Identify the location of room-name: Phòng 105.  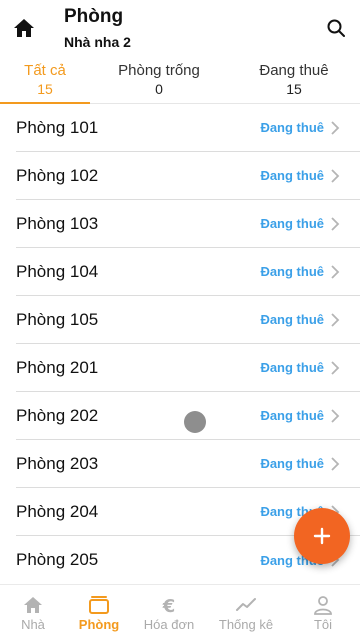
(57, 319).